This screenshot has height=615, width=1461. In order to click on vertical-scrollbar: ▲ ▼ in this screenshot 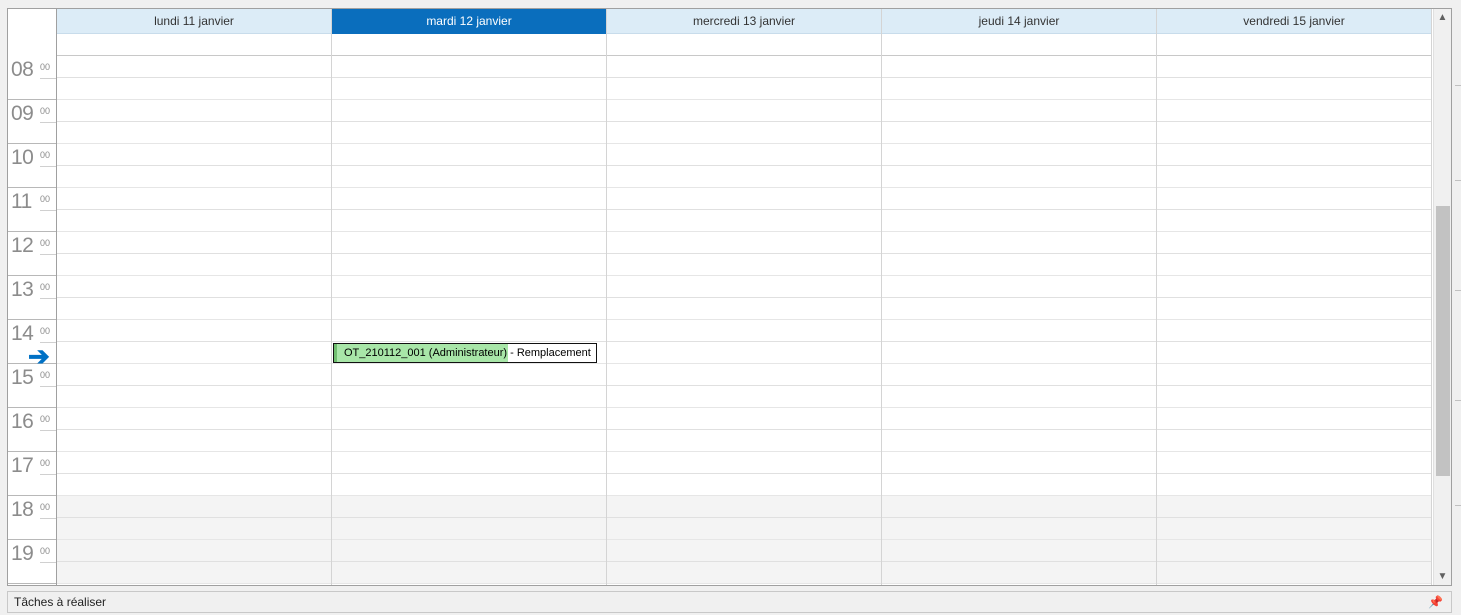, I will do `click(1442, 297)`.